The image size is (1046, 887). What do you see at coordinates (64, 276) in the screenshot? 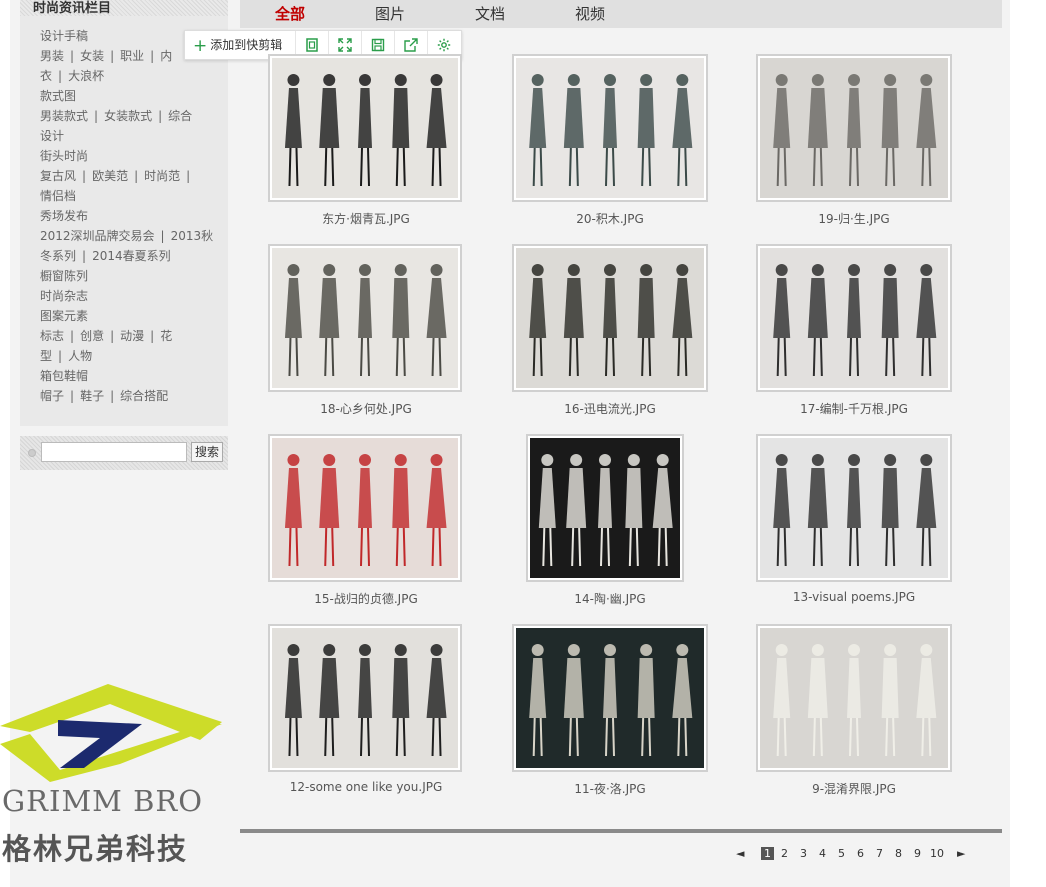
I see `menu-category-link: 橱窗陈列` at bounding box center [64, 276].